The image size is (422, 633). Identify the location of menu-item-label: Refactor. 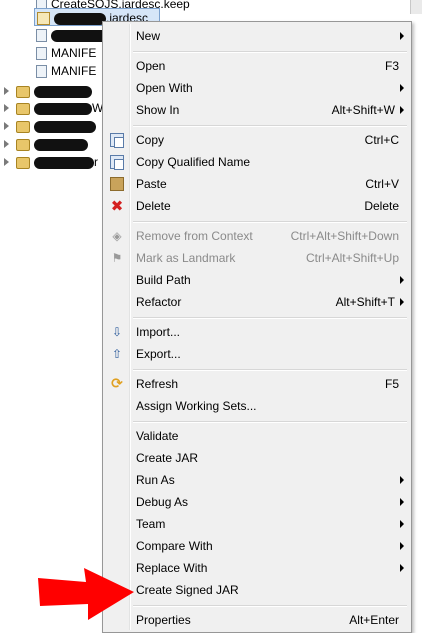
(159, 302).